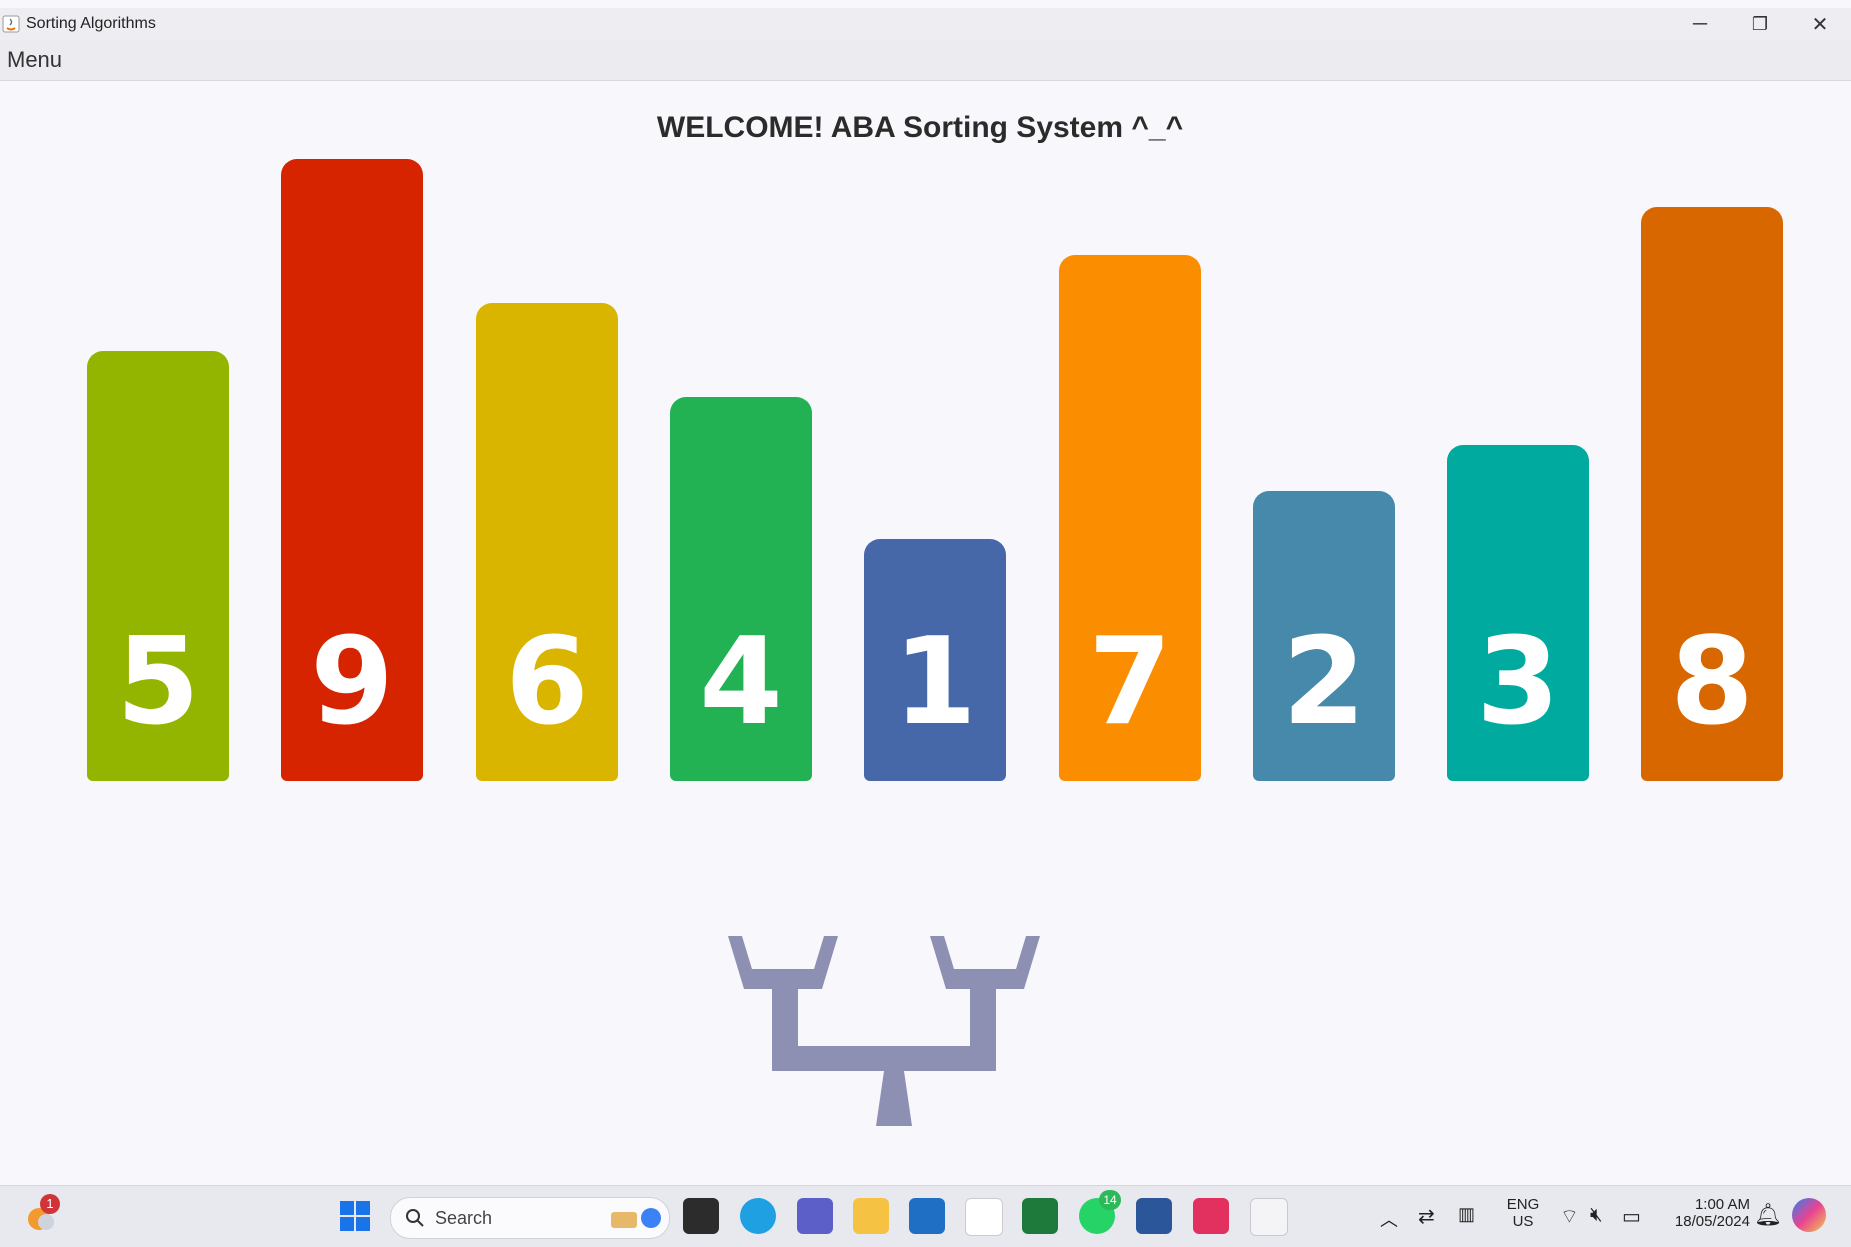 This screenshot has height=1247, width=1851. Describe the element at coordinates (925, 24) in the screenshot. I see `title-bar: Sorting Algorithms ─ ❐ ✕` at that location.